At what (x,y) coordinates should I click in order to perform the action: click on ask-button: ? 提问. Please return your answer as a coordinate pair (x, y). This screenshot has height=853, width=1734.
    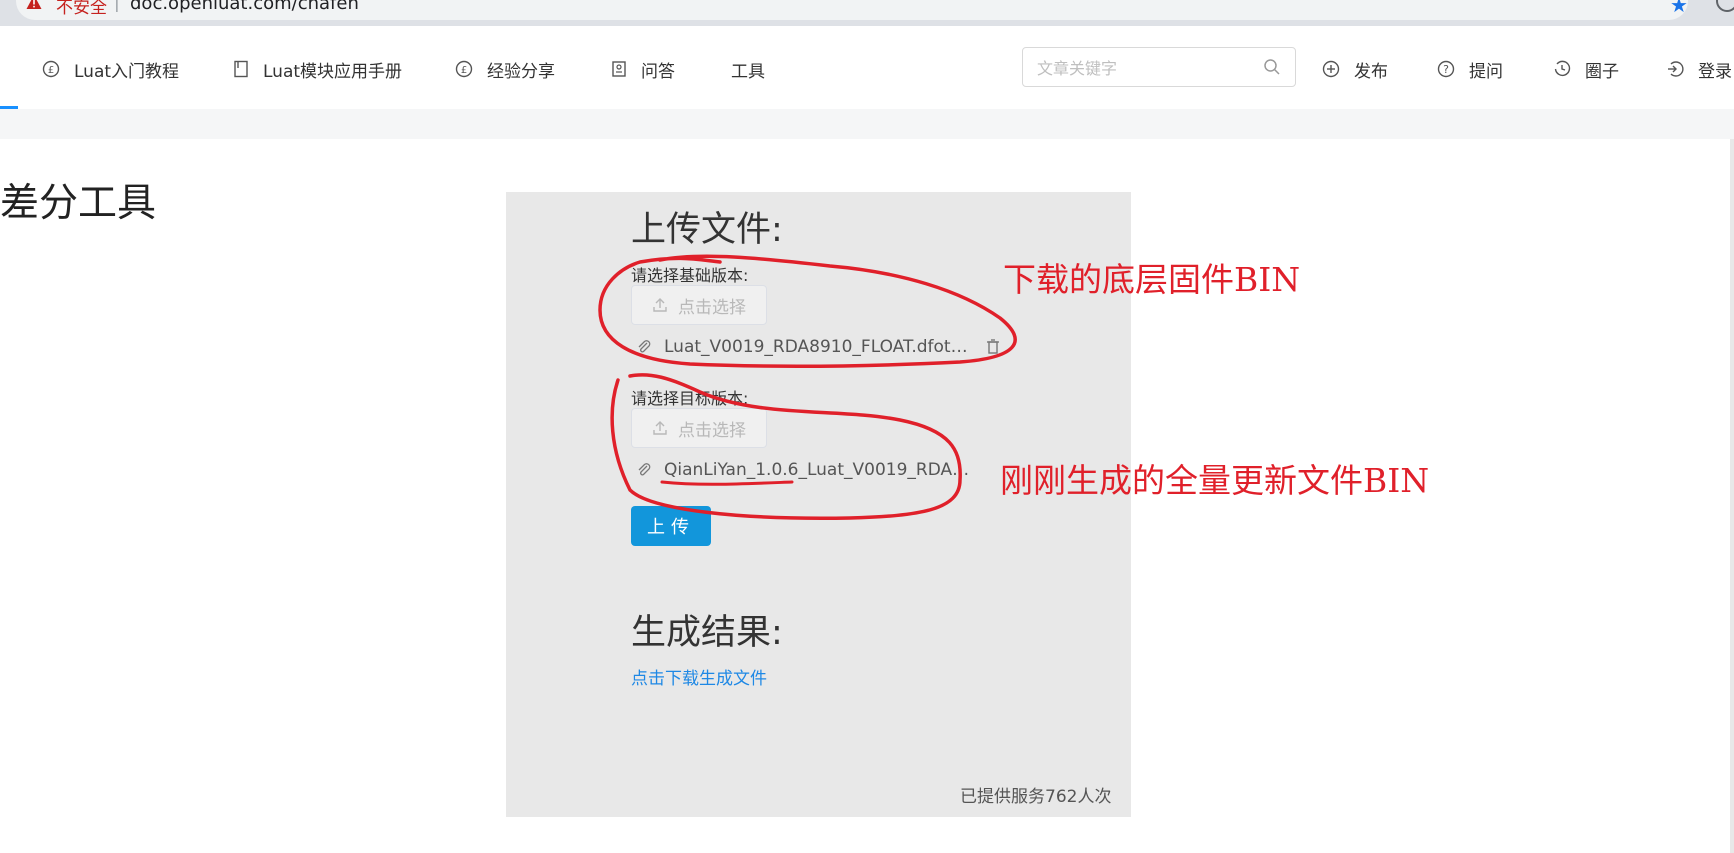
    Looking at the image, I should click on (1470, 69).